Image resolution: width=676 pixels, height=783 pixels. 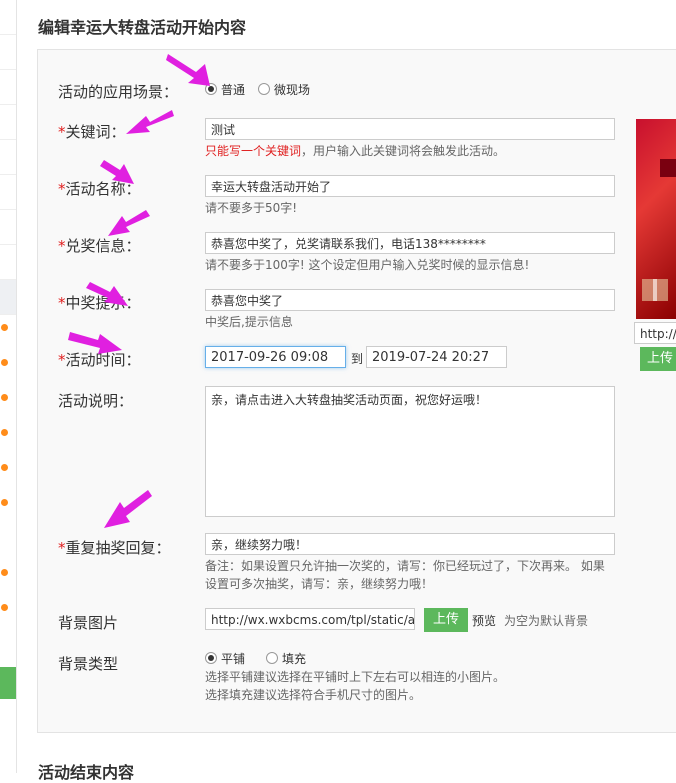 I want to click on keyword-label: *关键词：, so click(x=92, y=132).